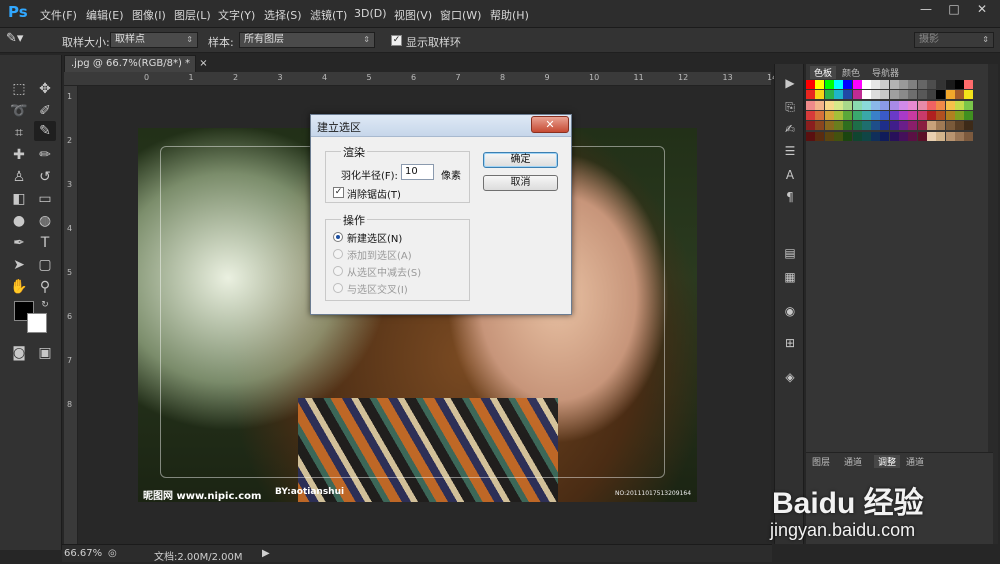  Describe the element at coordinates (441, 126) in the screenshot. I see `dialog-titlebar: 建立选区 ✕` at that location.